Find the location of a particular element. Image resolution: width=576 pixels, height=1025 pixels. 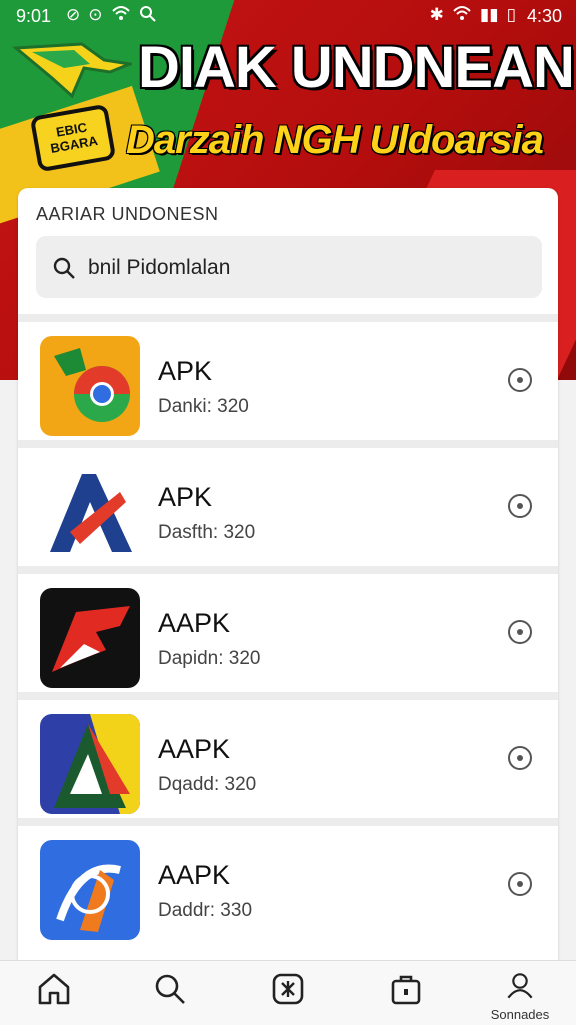

app-meta: Danki: 320 is located at coordinates (203, 406).